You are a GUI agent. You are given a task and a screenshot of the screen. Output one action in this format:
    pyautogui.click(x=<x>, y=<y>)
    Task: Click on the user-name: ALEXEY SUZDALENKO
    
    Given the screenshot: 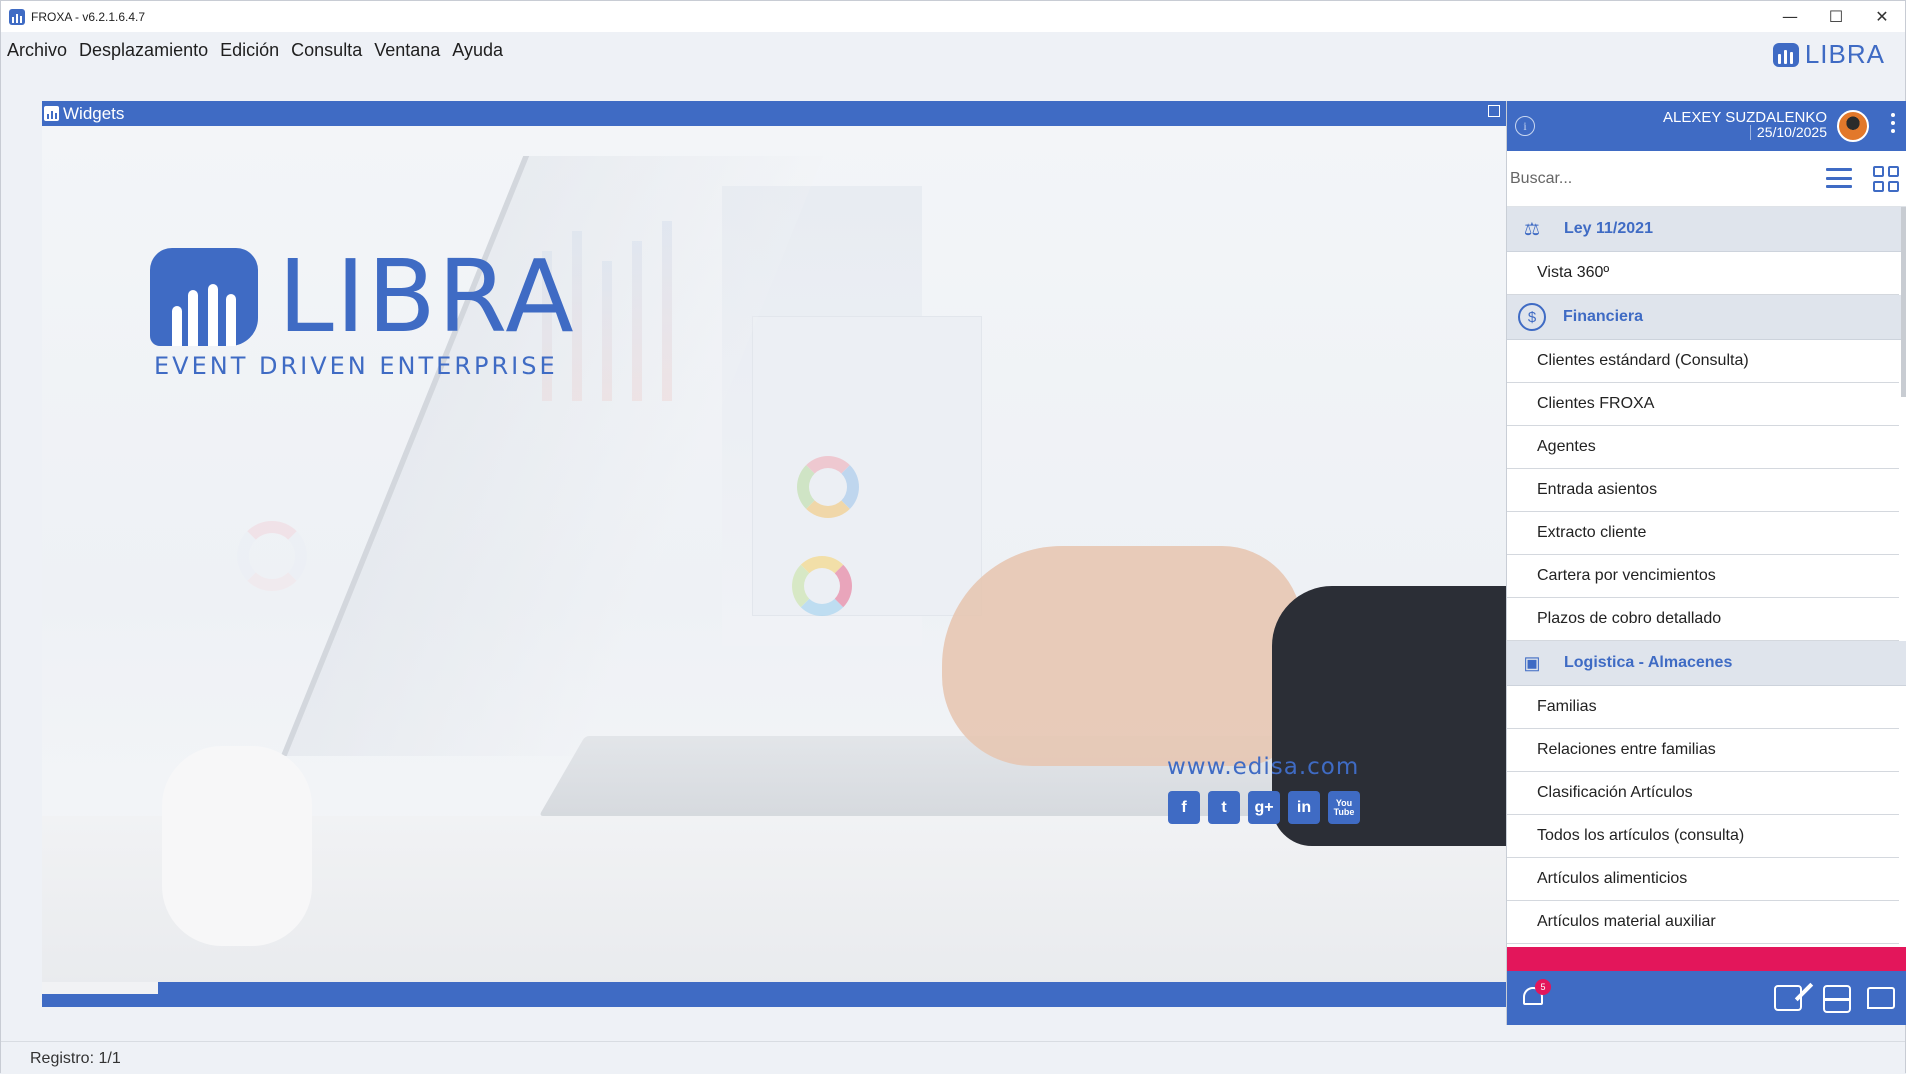 What is the action you would take?
    pyautogui.click(x=1745, y=117)
    